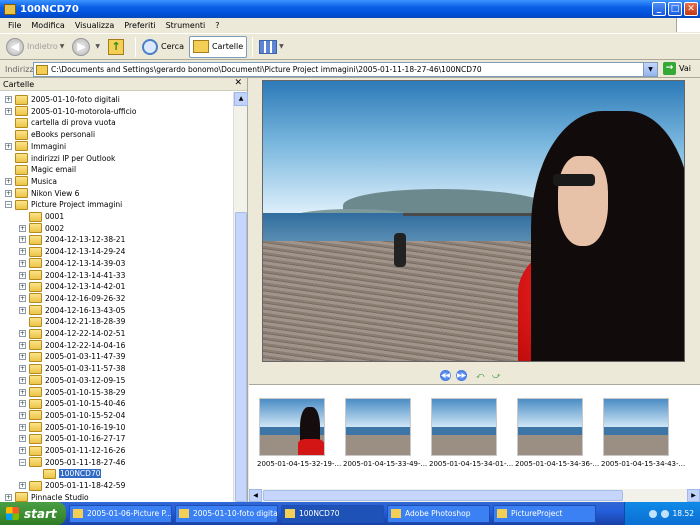  What do you see at coordinates (72, 251) in the screenshot?
I see `tree-item: +2004-12-13-14-29-24` at bounding box center [72, 251].